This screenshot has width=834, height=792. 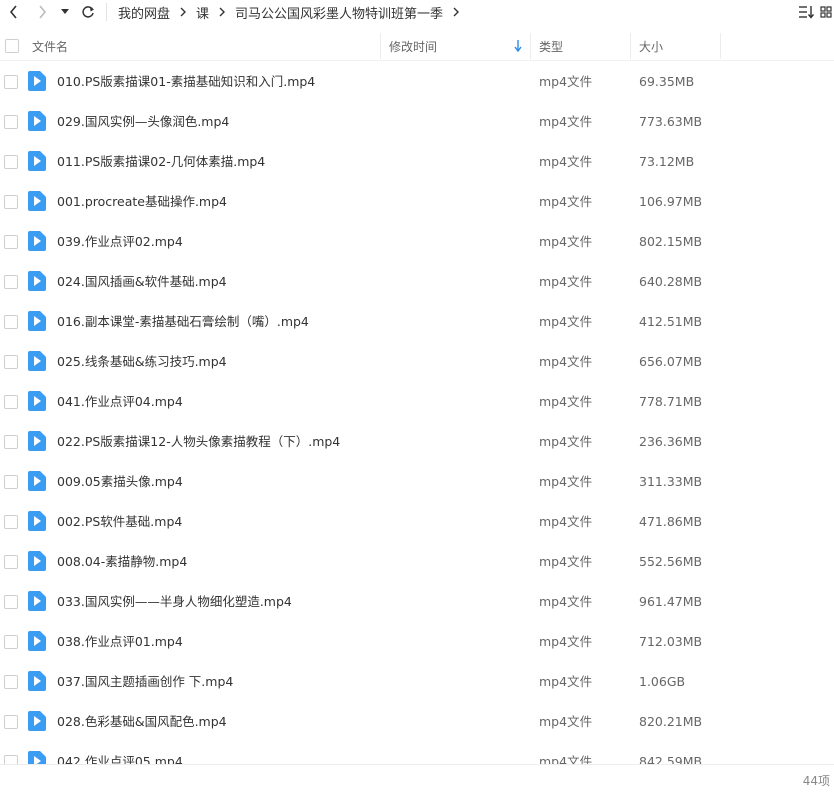 I want to click on column-type: 类型, so click(x=551, y=46).